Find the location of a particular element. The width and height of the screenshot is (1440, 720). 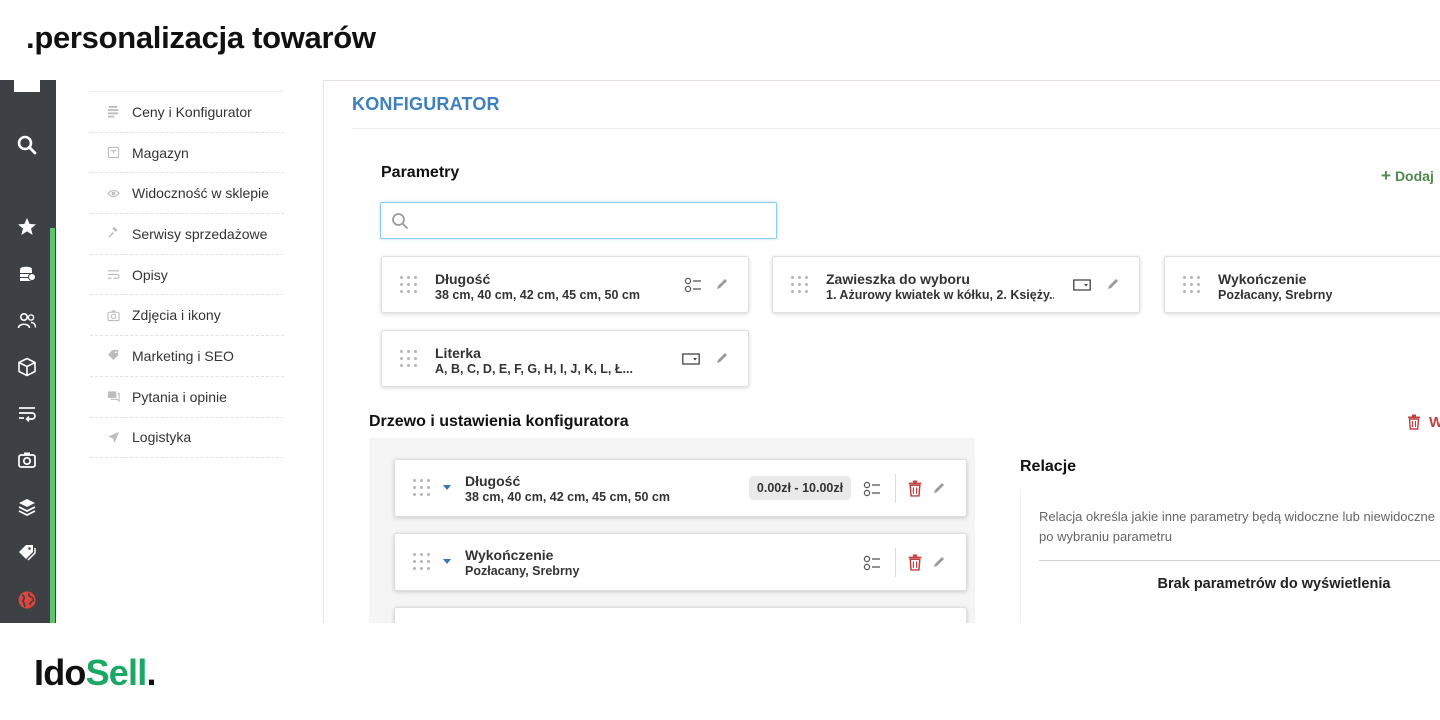

submenu-item-label: Zdjęcia i ikony is located at coordinates (176, 315).